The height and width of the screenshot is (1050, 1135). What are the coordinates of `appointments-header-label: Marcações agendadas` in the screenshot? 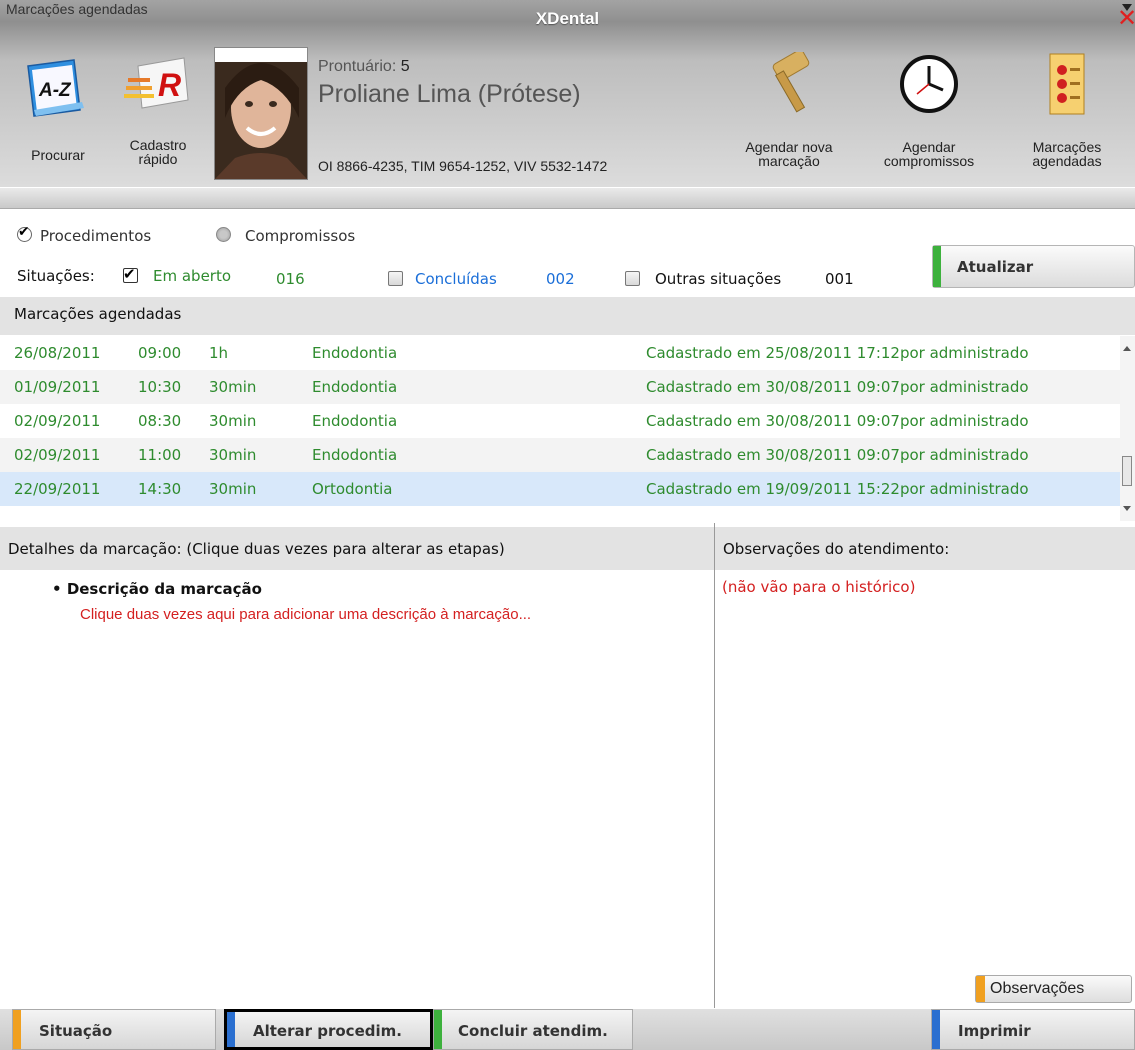 It's located at (98, 314).